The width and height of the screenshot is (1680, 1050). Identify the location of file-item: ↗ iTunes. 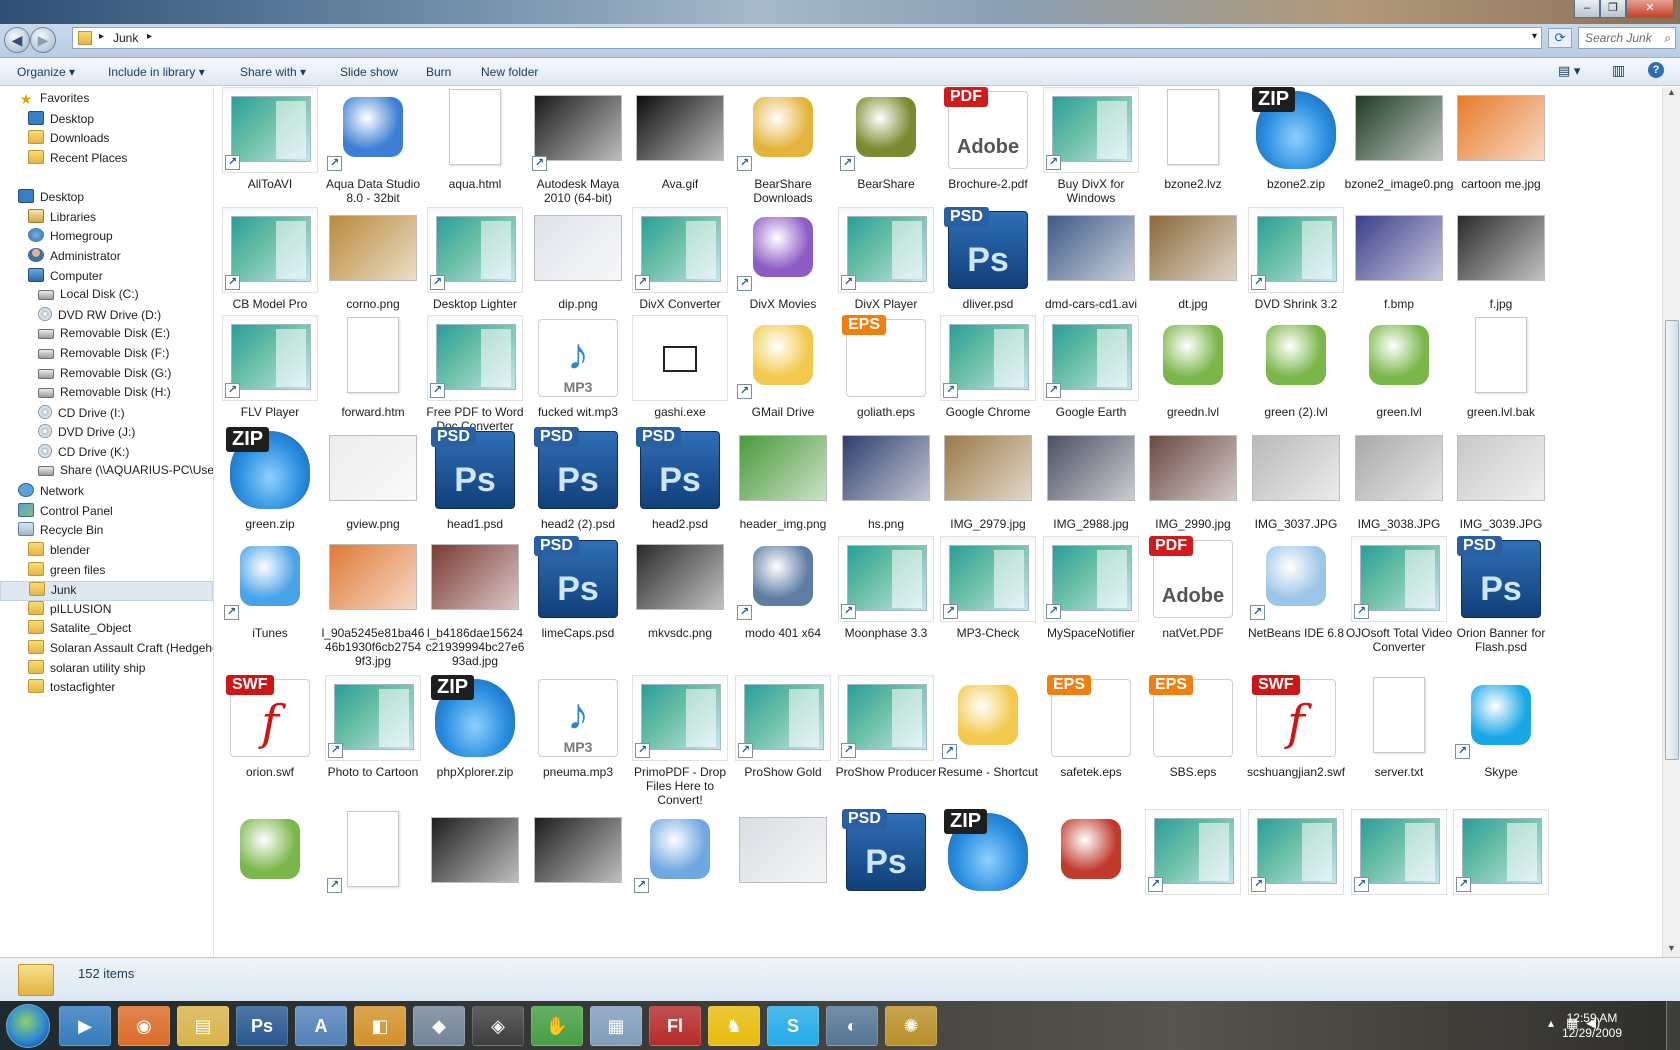
(270, 592).